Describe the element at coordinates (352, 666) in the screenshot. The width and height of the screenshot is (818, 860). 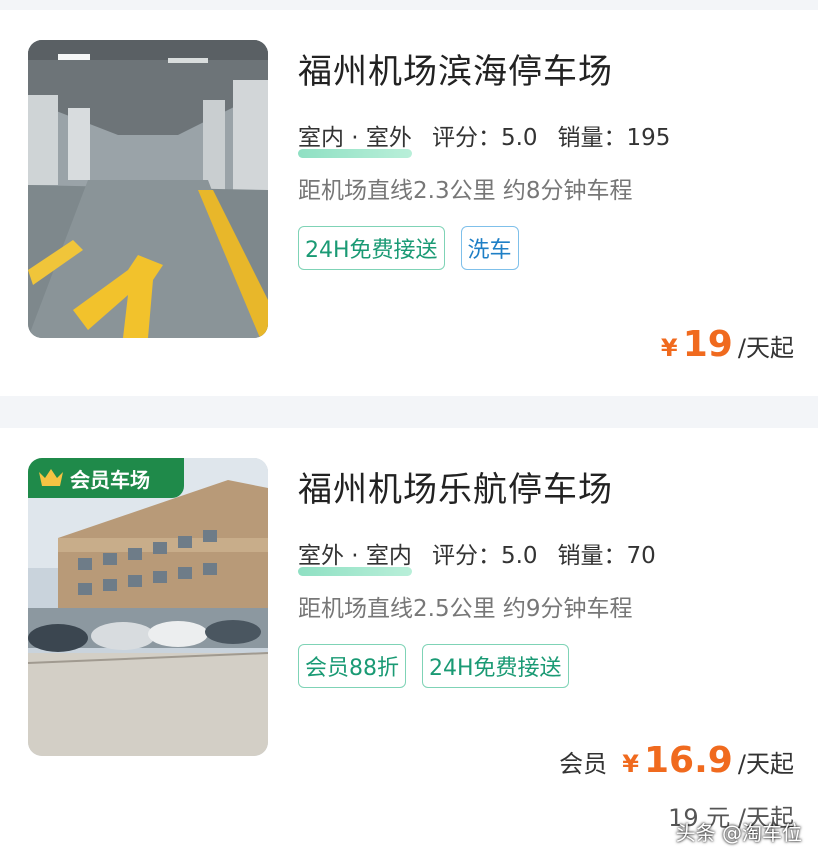
I see `tag-member-discount: 会员88折` at that location.